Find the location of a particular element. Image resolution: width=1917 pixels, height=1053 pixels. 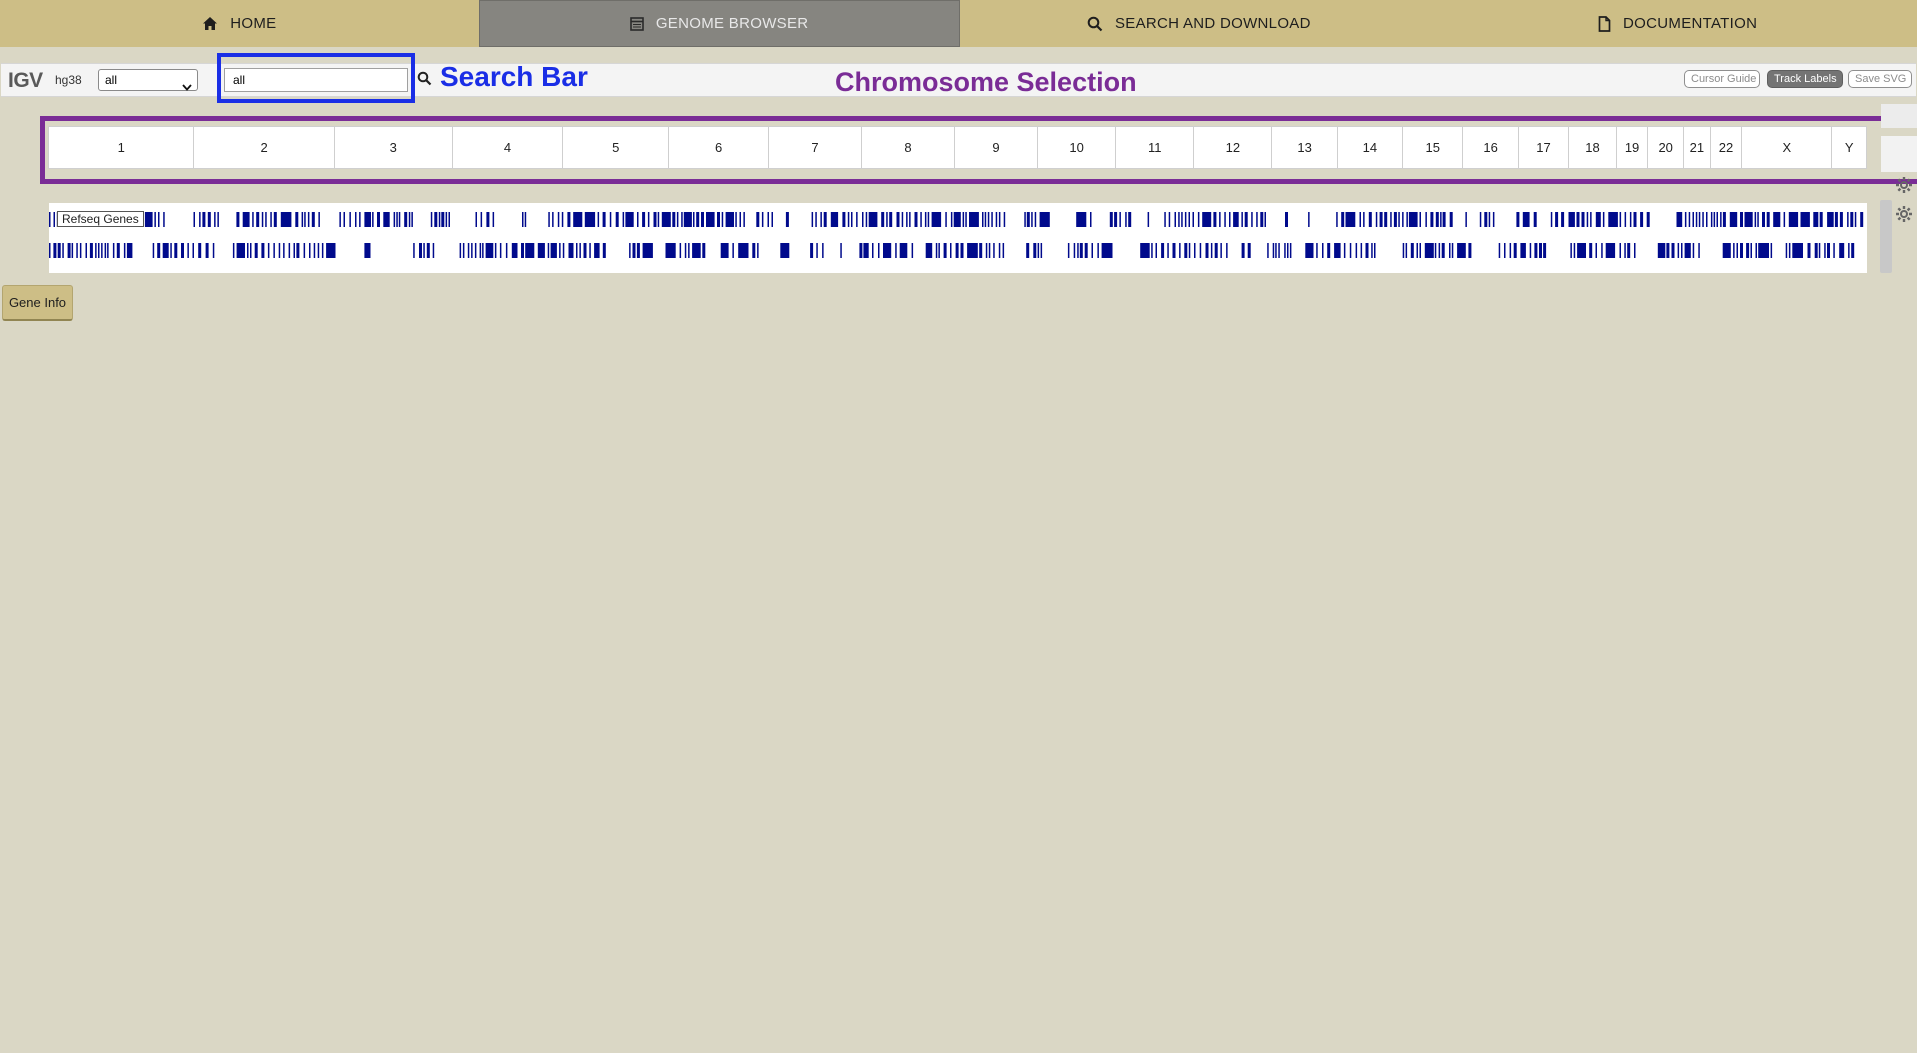

chromosome-dropdown: all is located at coordinates (148, 80).